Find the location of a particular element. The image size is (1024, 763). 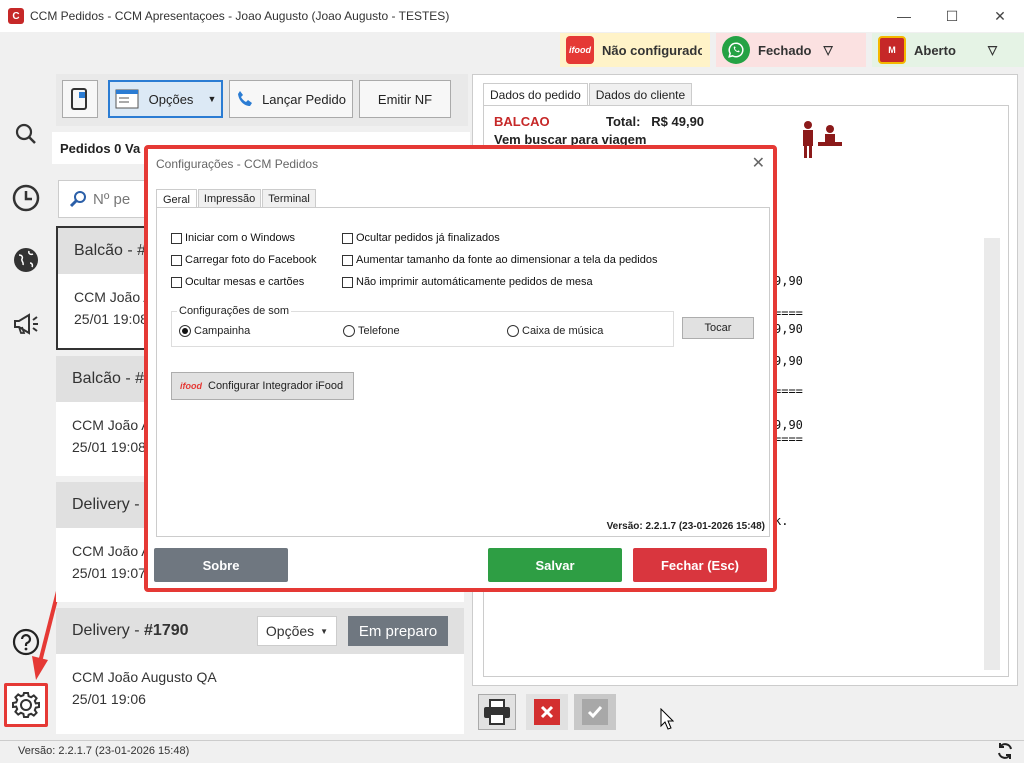

device-icon is located at coordinates (79, 99).